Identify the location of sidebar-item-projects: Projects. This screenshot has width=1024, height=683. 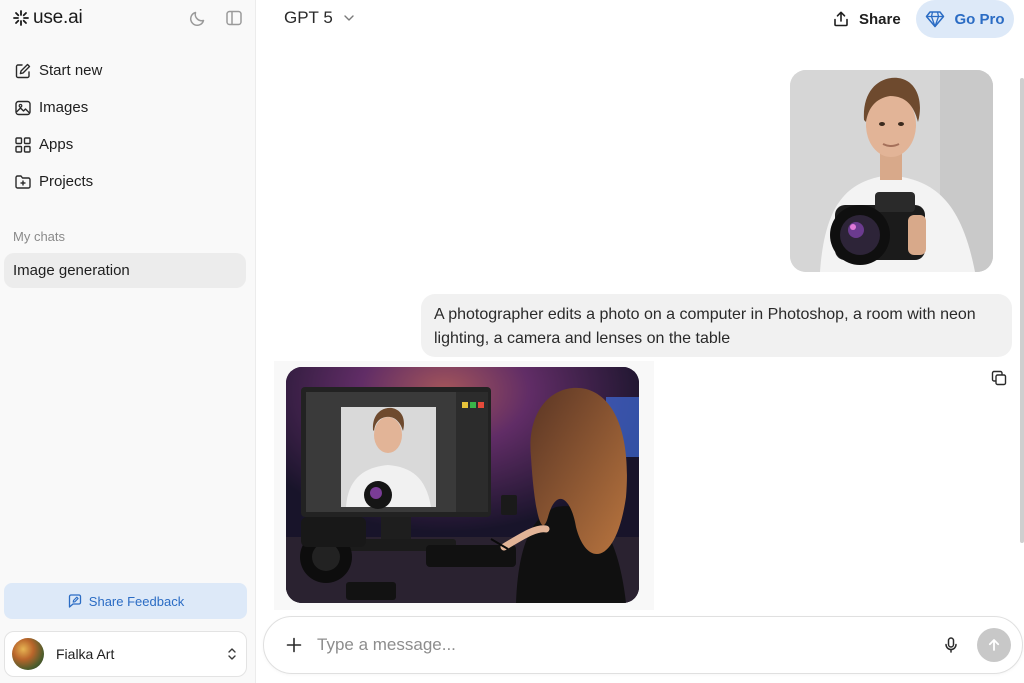
(127, 181).